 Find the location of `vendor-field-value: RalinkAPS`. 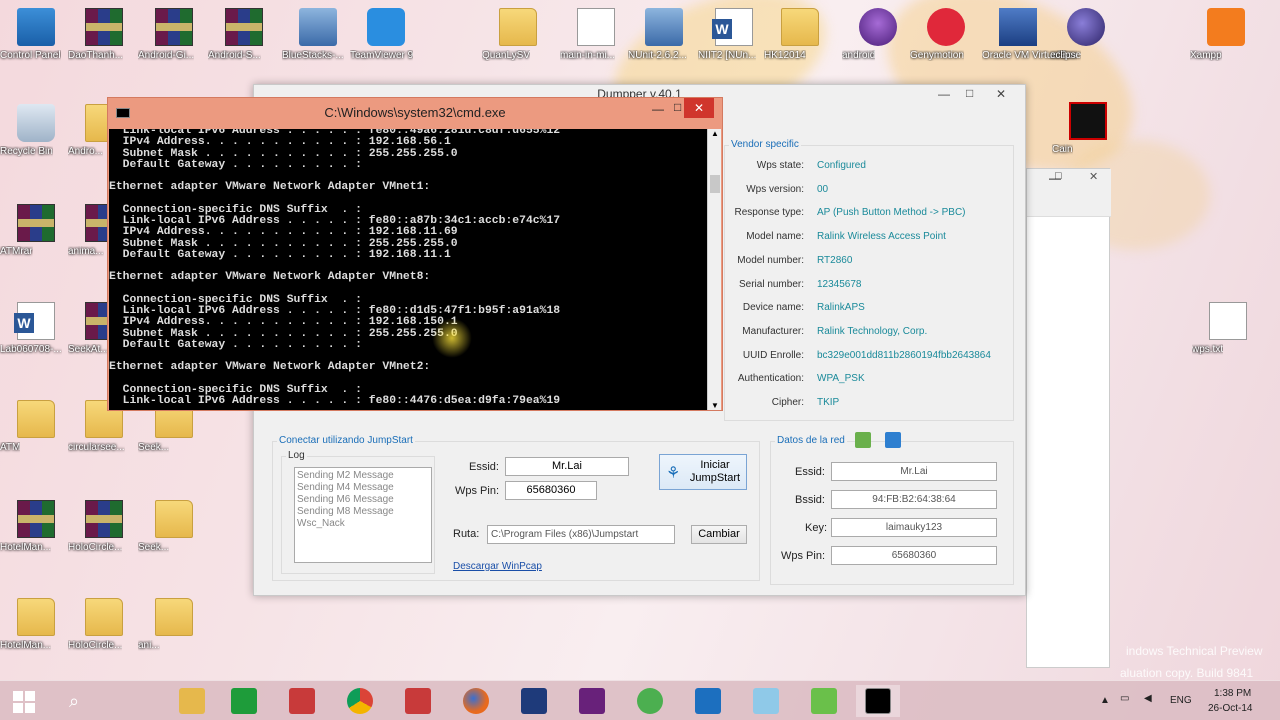

vendor-field-value: RalinkAPS is located at coordinates (841, 308).